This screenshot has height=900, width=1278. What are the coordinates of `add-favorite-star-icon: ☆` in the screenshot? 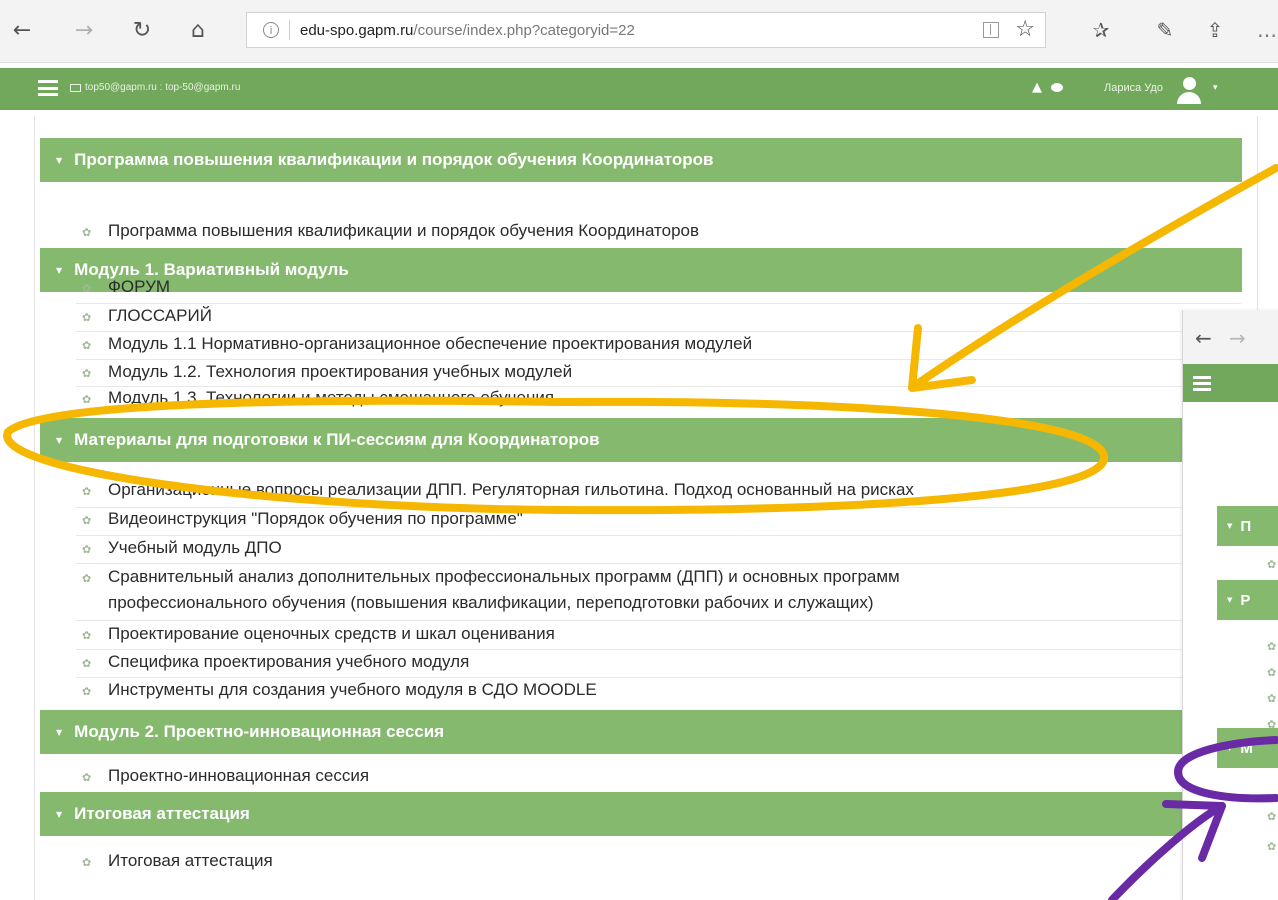 It's located at (1025, 29).